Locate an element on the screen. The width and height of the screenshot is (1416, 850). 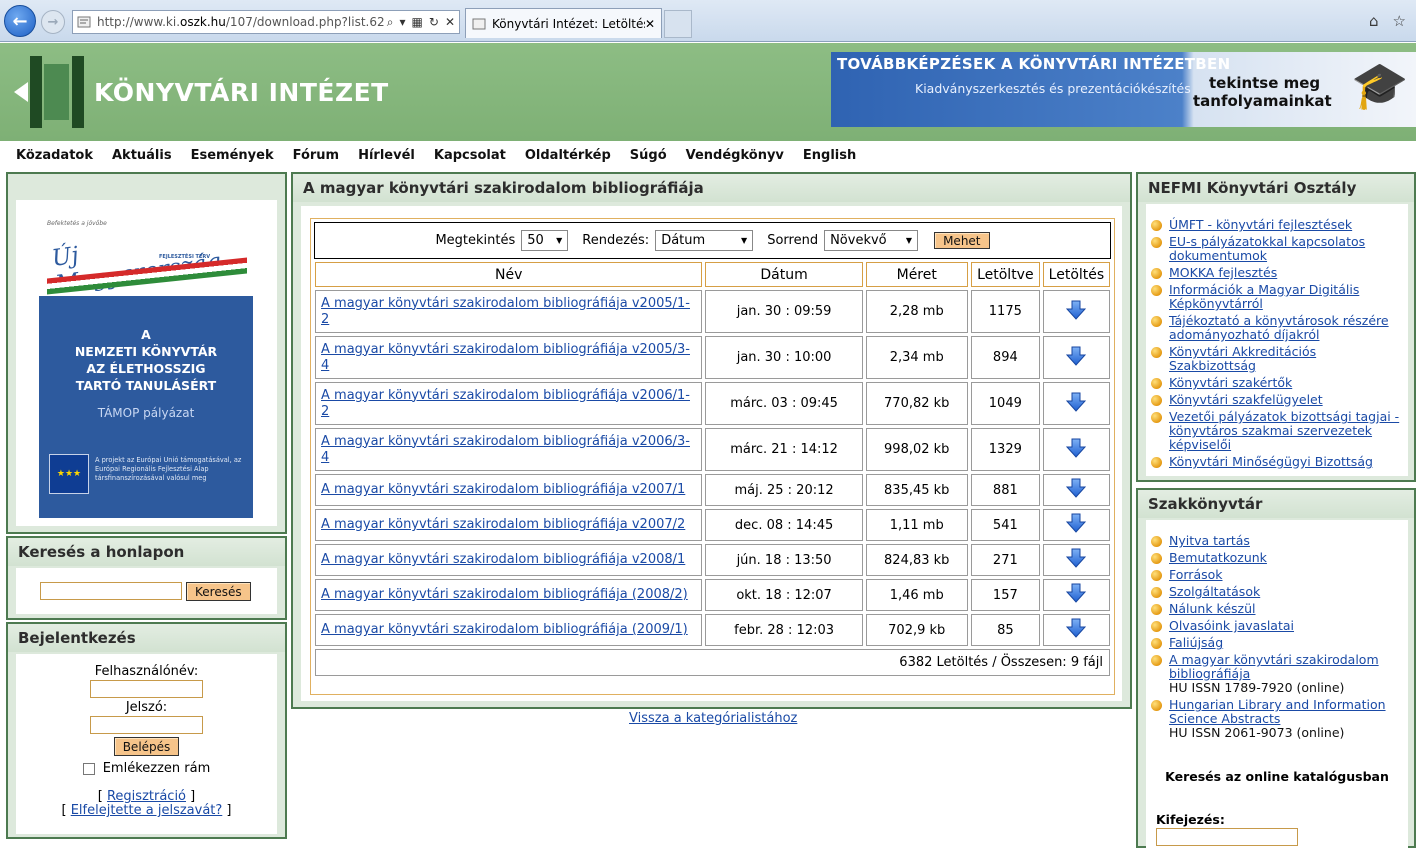
site-title: KÖNYVTÁRI INTÉZET is located at coordinates (241, 92).